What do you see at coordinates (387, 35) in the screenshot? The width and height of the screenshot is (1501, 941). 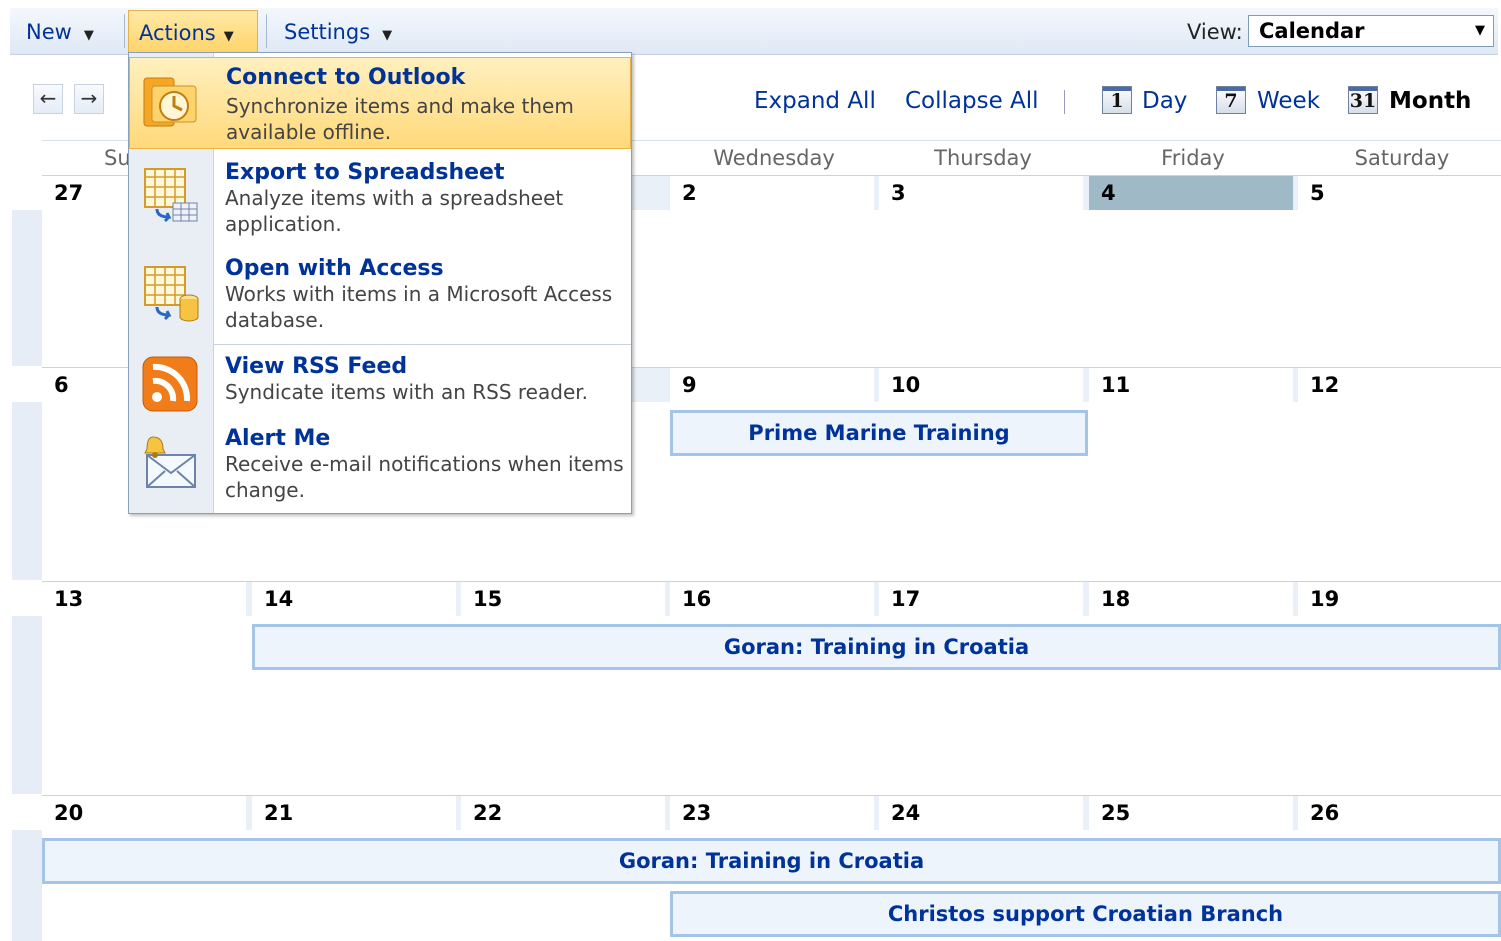 I see `settings-caret-icon: ▼` at bounding box center [387, 35].